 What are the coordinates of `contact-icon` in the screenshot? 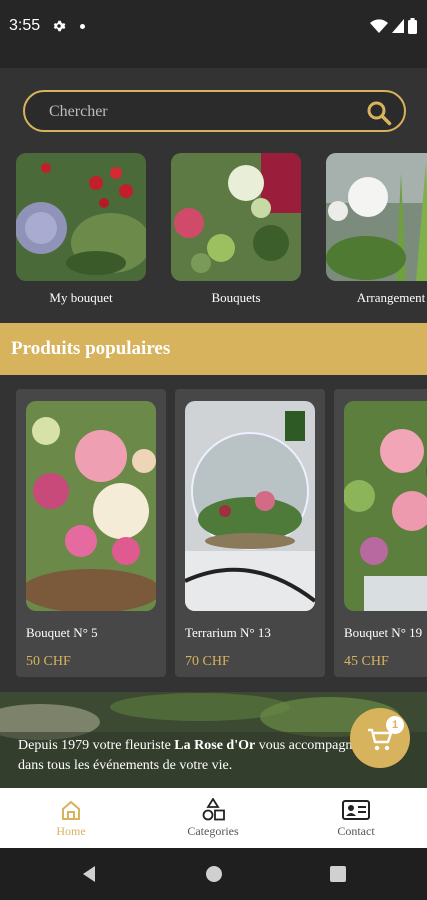 It's located at (356, 810).